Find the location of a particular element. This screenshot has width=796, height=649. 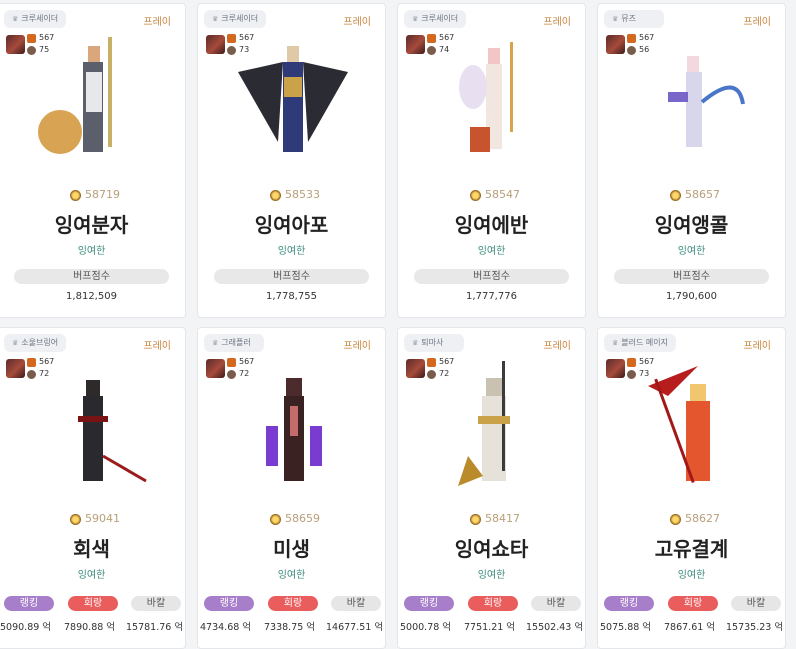

ranking-value: 4734.68 억 is located at coordinates (226, 627).